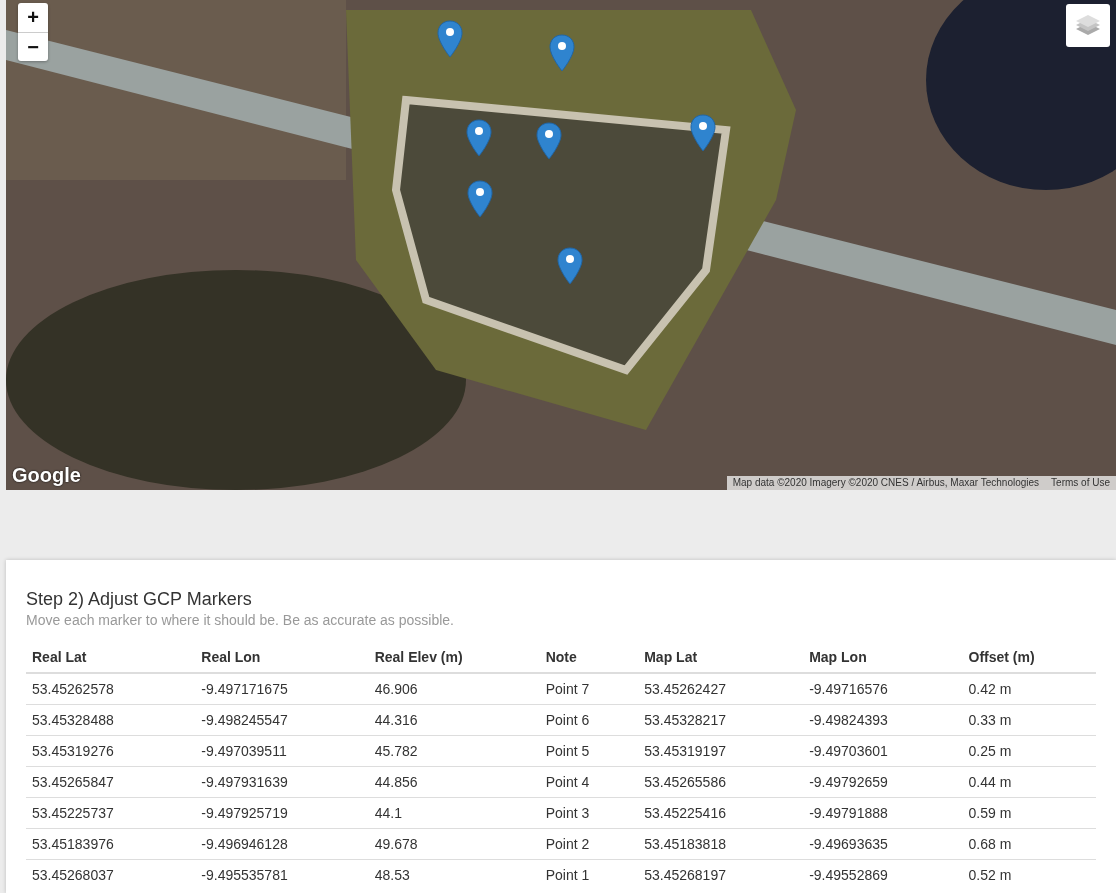 The image size is (1116, 893). Describe the element at coordinates (1029, 720) in the screenshot. I see `table-cell: 0.33 m` at that location.